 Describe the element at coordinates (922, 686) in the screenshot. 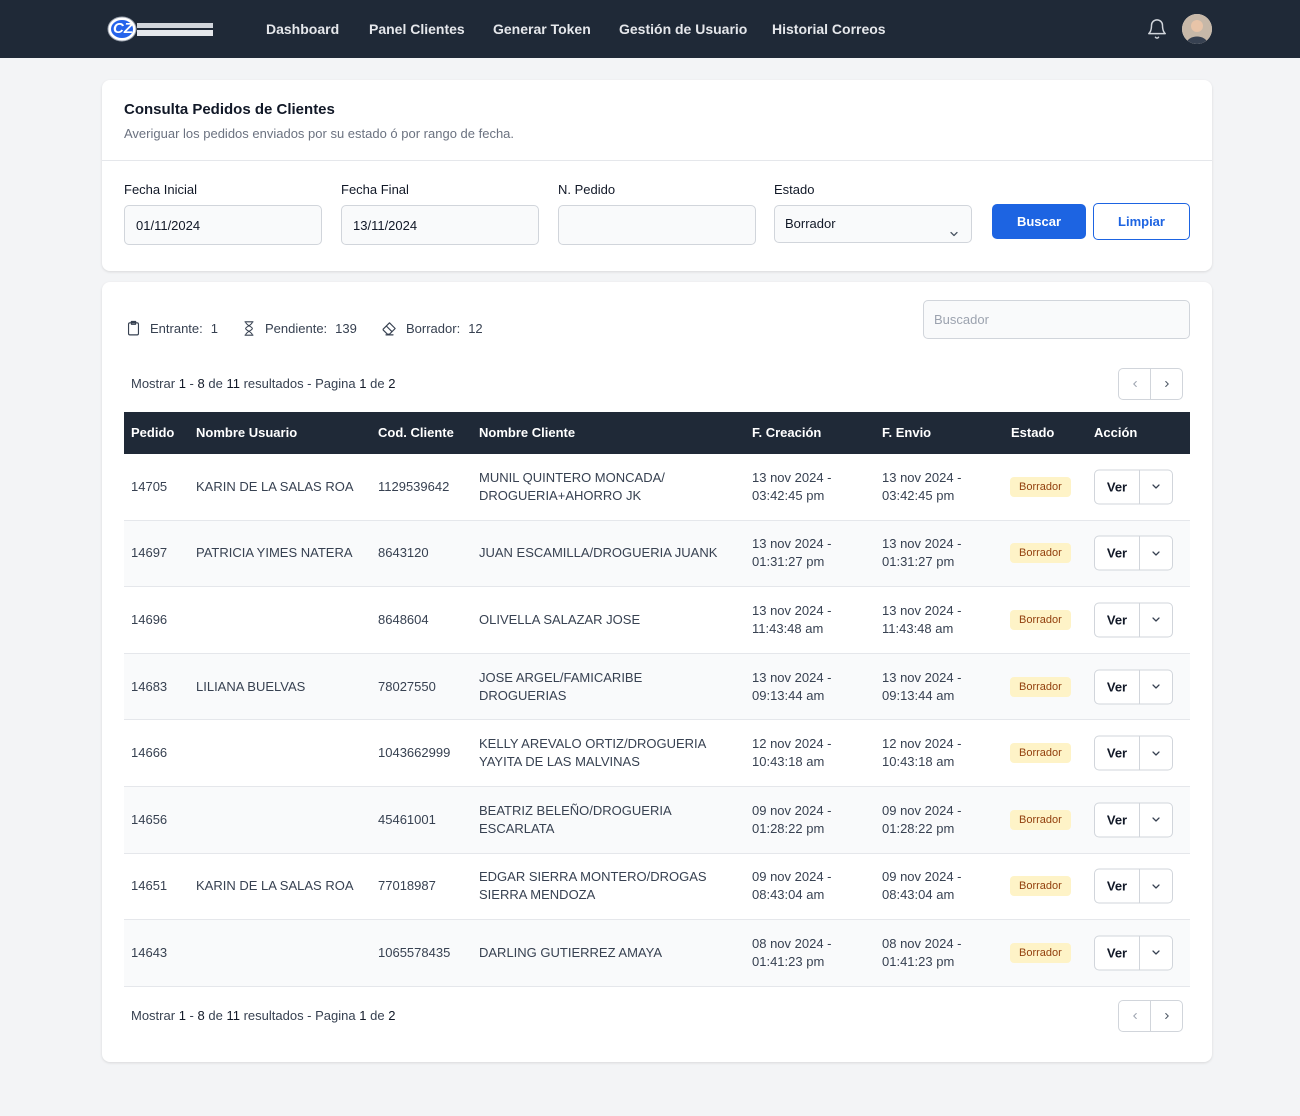

I see `cell-fecha-envio: 13 nov 2024 - 09:13:44 am` at that location.